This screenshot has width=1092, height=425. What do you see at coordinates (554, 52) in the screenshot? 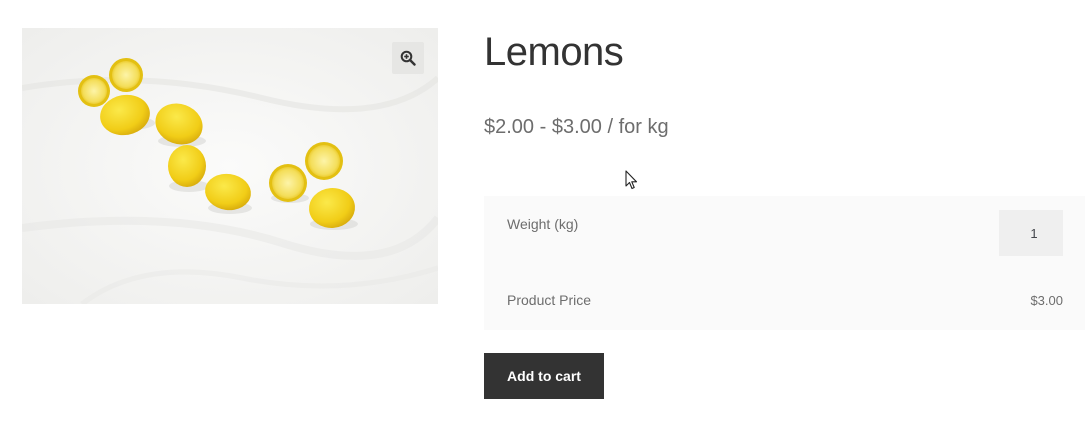
I see `product-title: Lemons` at bounding box center [554, 52].